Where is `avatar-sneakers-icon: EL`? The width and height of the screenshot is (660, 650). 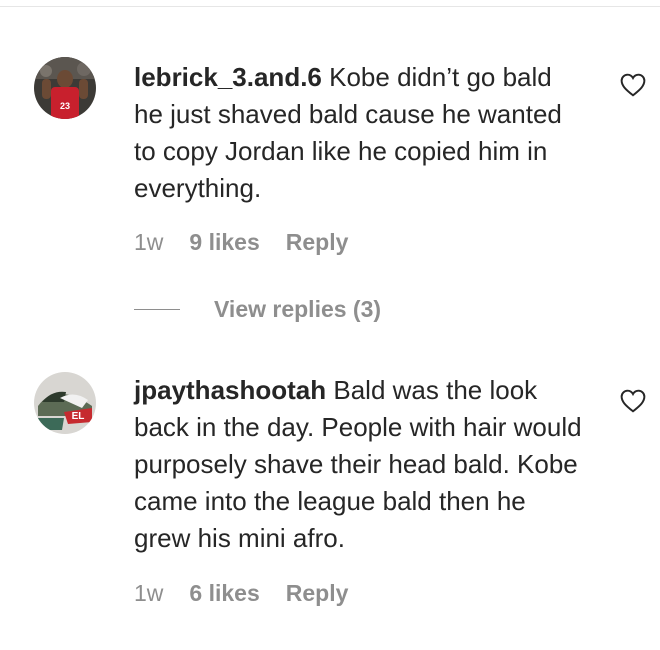 avatar-sneakers-icon: EL is located at coordinates (65, 403).